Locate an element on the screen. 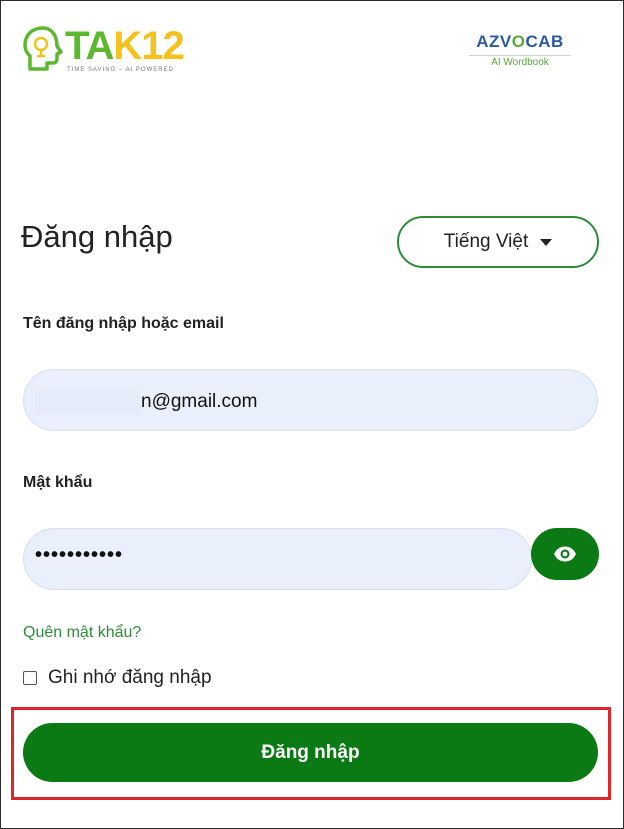 This screenshot has width=624, height=829. tak12-wordmark-part2: K12 is located at coordinates (148, 46).